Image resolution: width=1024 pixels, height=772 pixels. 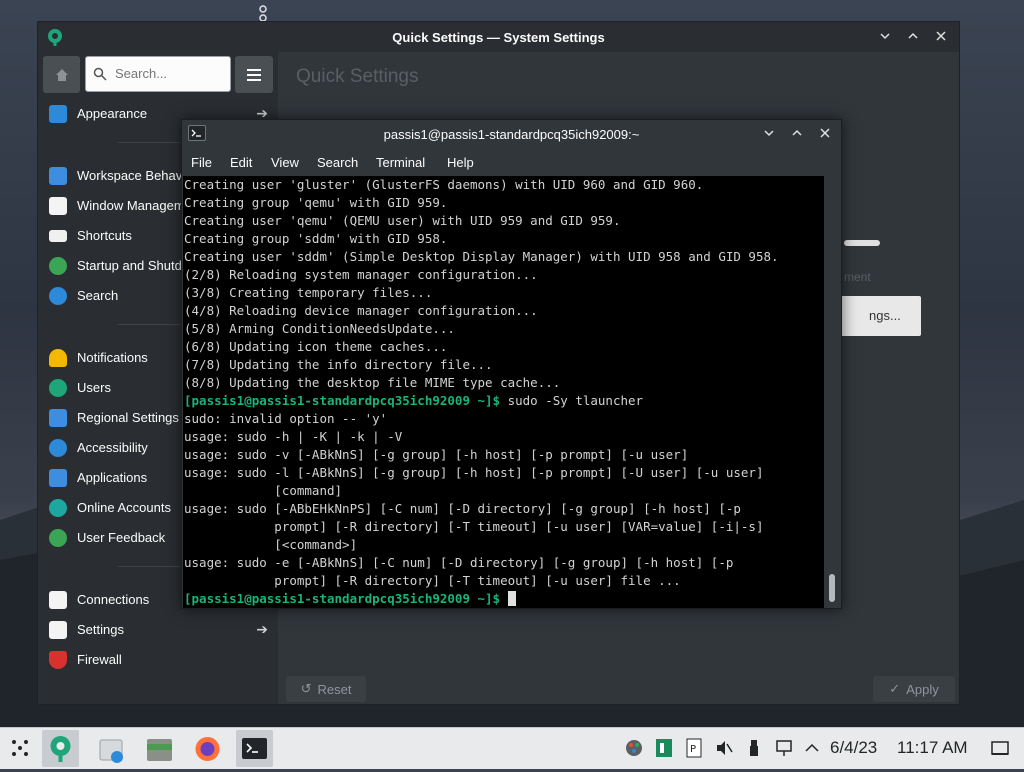 I want to click on page-title: Quick Settings, so click(x=357, y=76).